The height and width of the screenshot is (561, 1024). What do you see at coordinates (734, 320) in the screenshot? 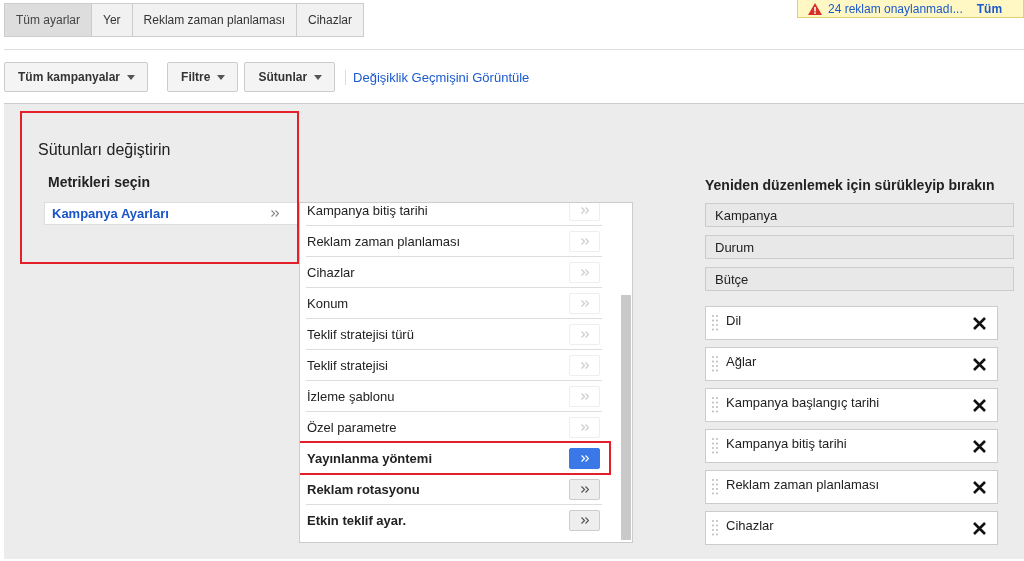
I see `column-label: Dil` at bounding box center [734, 320].